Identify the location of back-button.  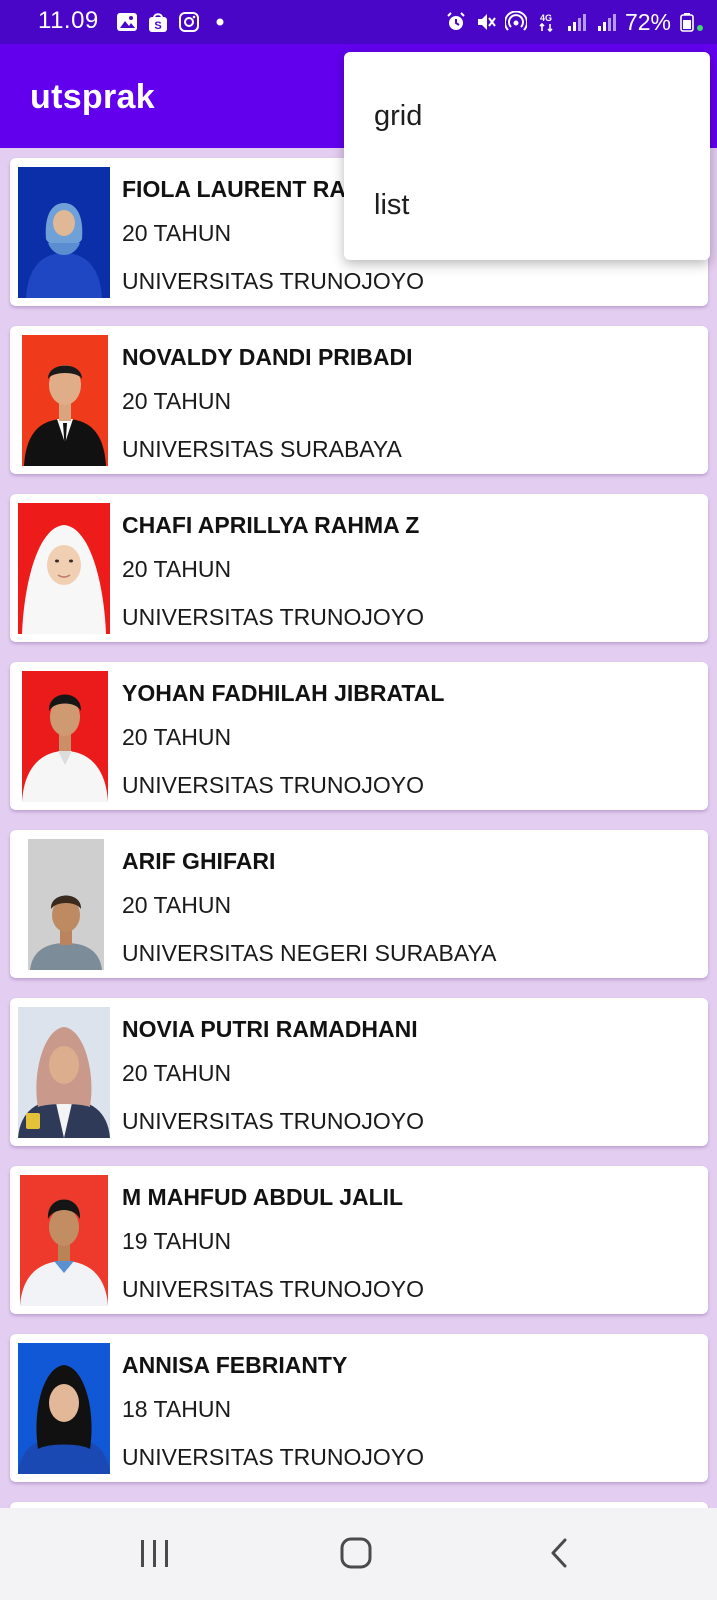
(560, 1554).